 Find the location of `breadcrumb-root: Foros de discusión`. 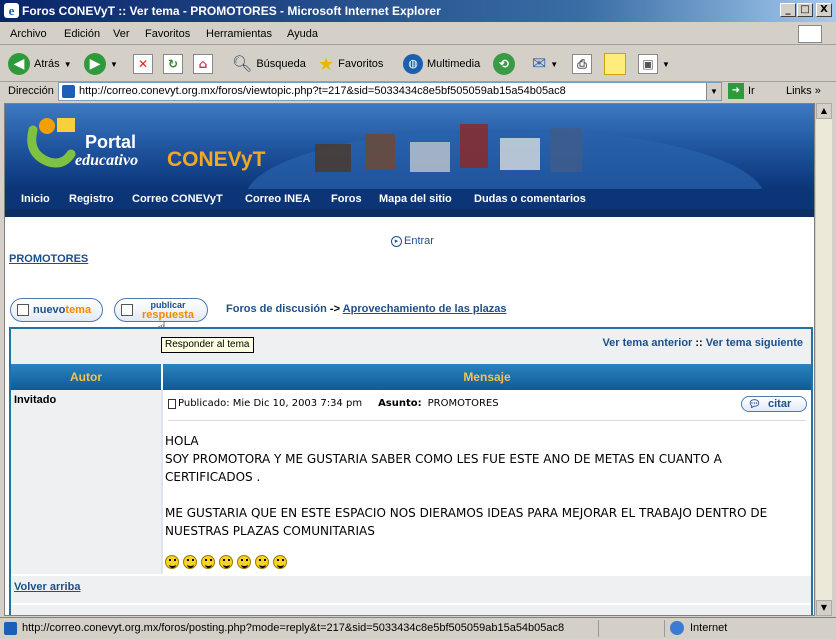

breadcrumb-root: Foros de discusión is located at coordinates (276, 309).